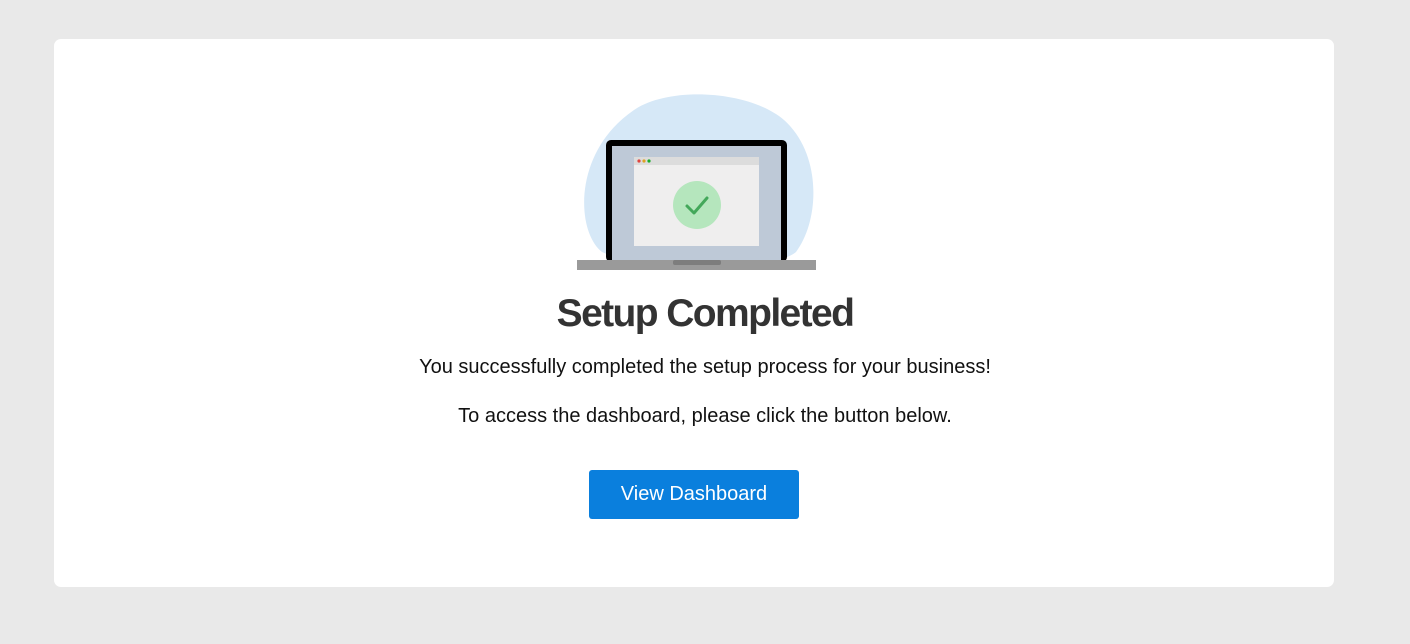 Image resolution: width=1410 pixels, height=644 pixels. Describe the element at coordinates (644, 161) in the screenshot. I see `window-dot-yellow` at that location.